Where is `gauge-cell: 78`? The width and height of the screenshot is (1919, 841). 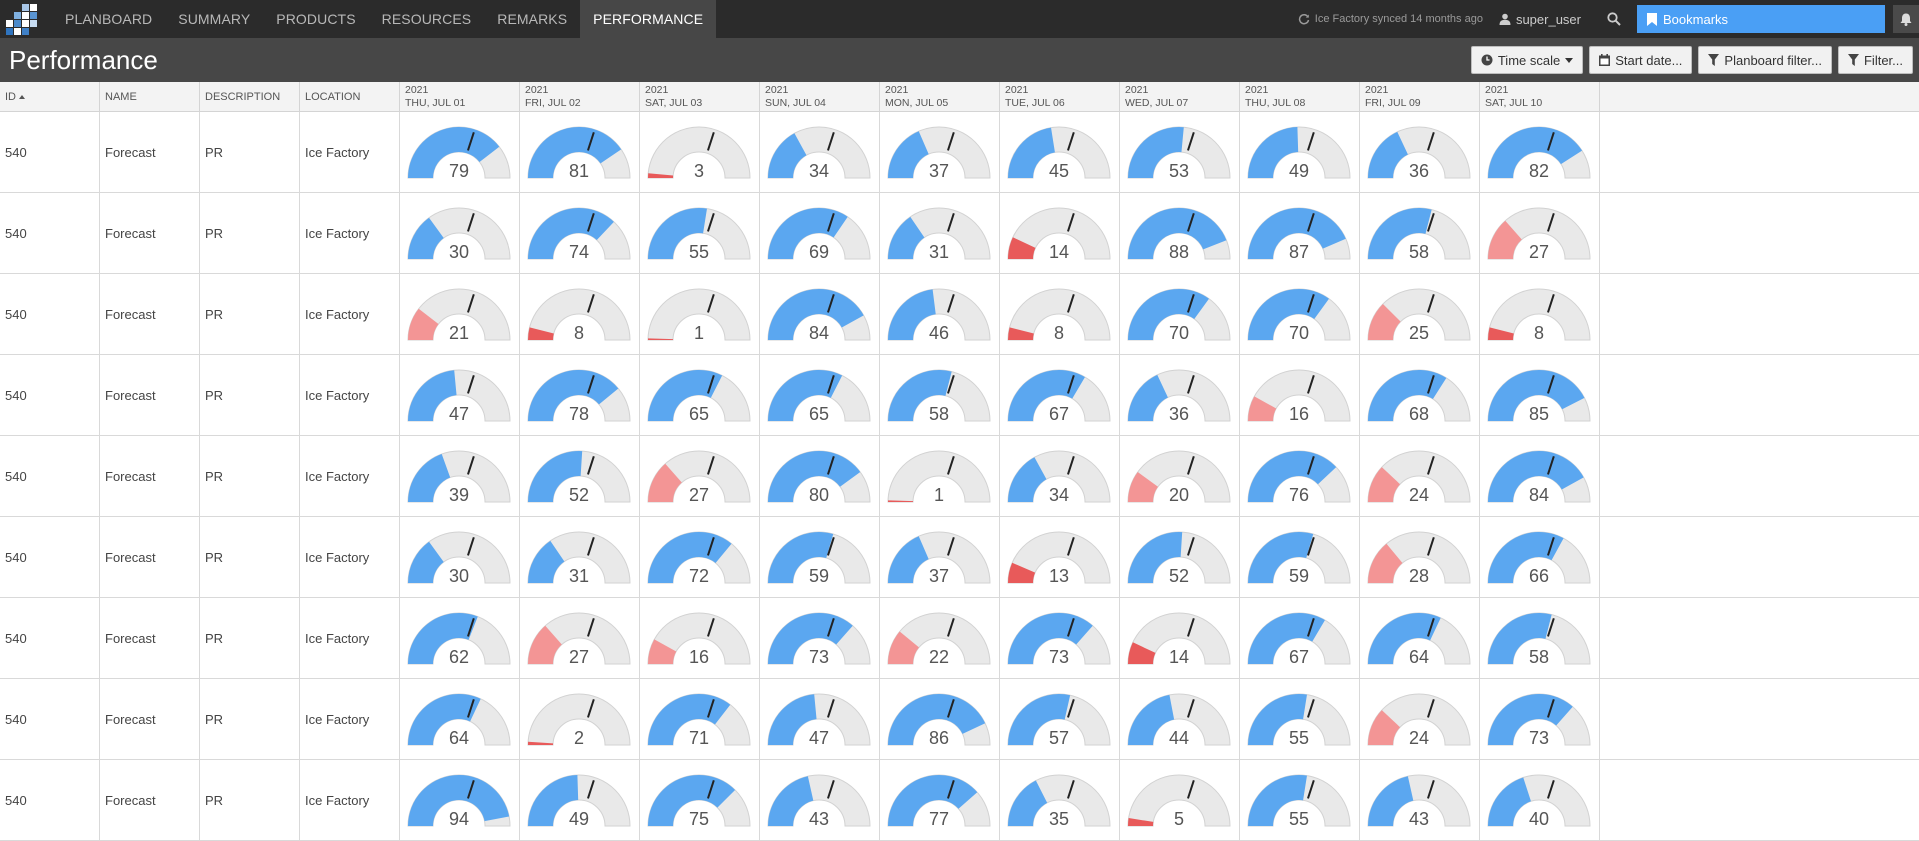 gauge-cell: 78 is located at coordinates (580, 395).